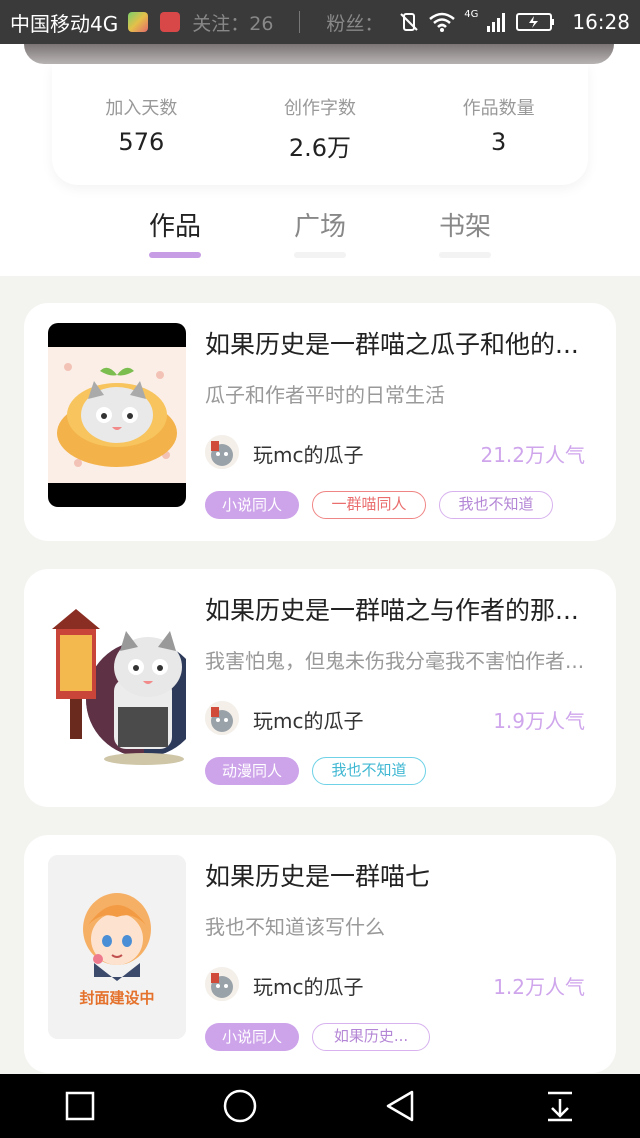  Describe the element at coordinates (325, 395) in the screenshot. I see `work-description: 瓜子和作者平时的日常生活` at that location.